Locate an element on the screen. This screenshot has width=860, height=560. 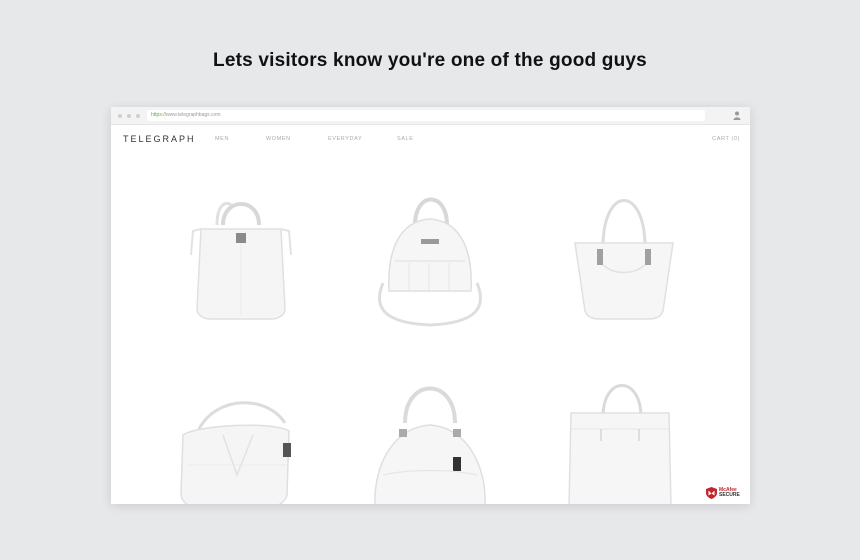
url-host: www.telegraphbags.com is located at coordinates (193, 115).